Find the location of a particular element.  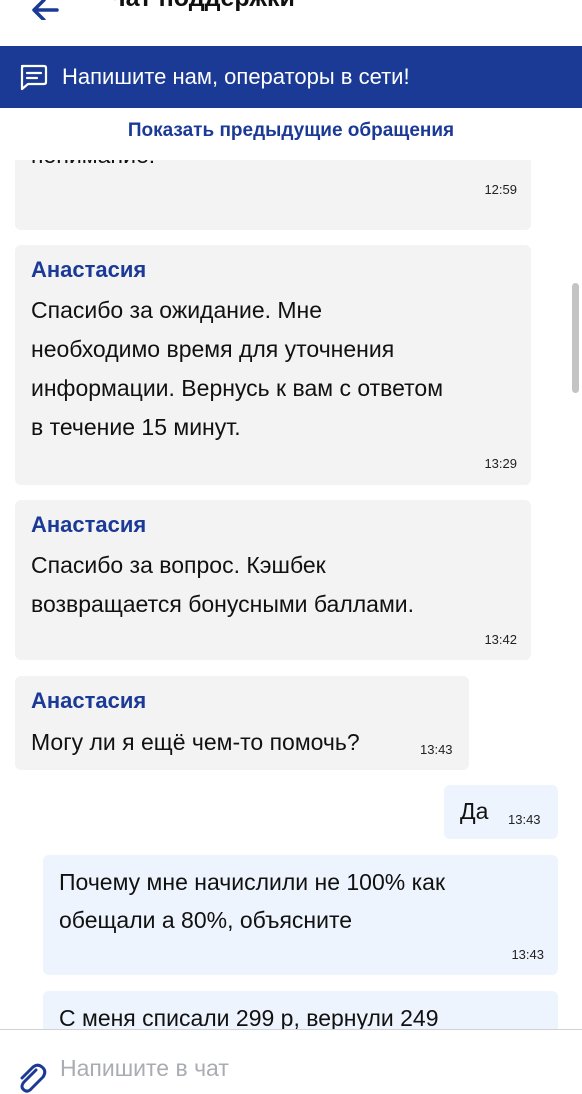

chat-scrollbar is located at coordinates (575, 338).